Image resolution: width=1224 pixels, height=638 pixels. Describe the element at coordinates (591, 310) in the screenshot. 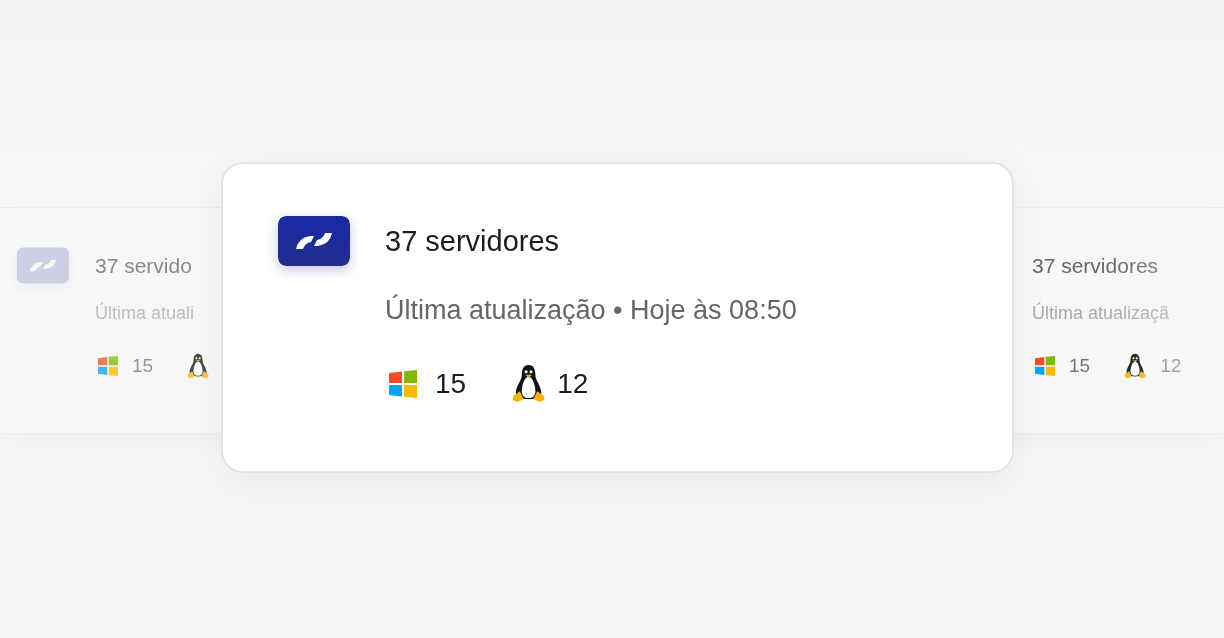

I see `last-update: Última atualização • Hoje às 08:50` at that location.